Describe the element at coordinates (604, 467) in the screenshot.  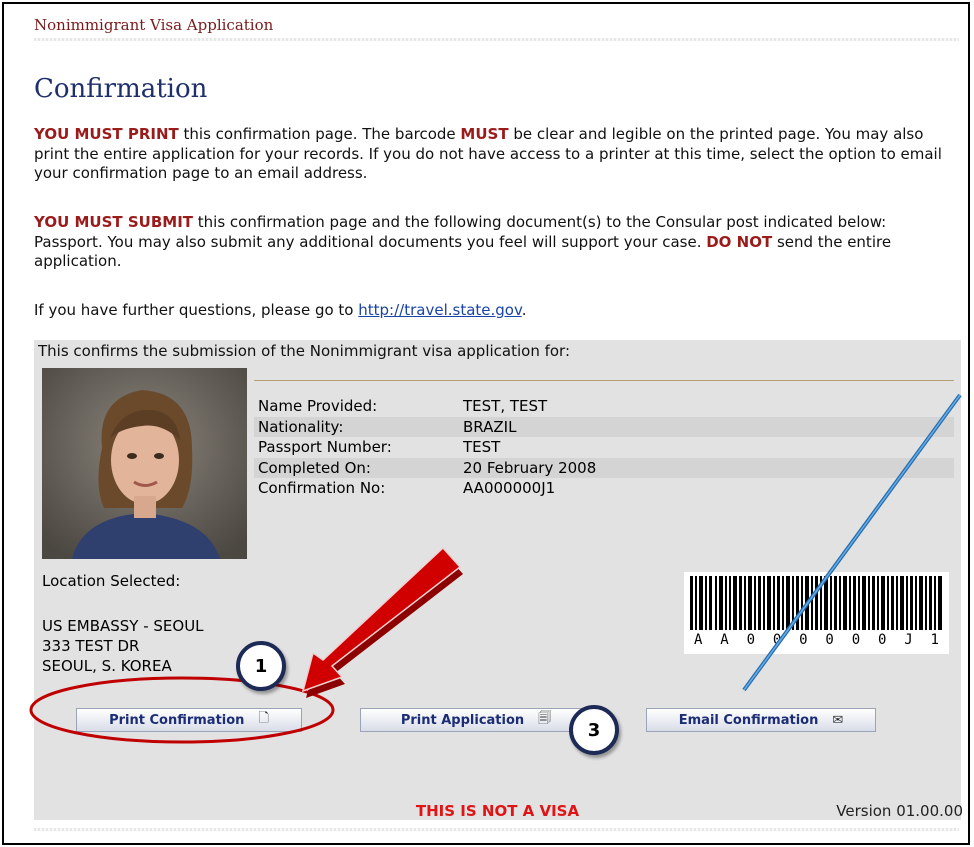
I see `detail-row-completed: Completed On: 20 February 2008` at that location.